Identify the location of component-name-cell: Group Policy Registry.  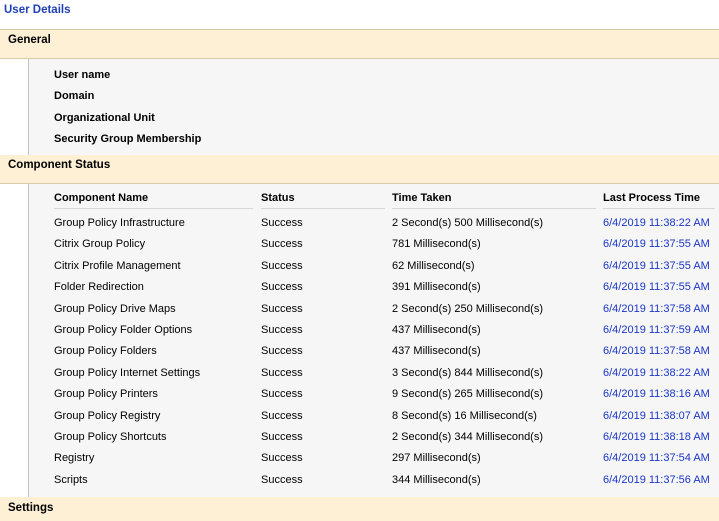
(107, 415).